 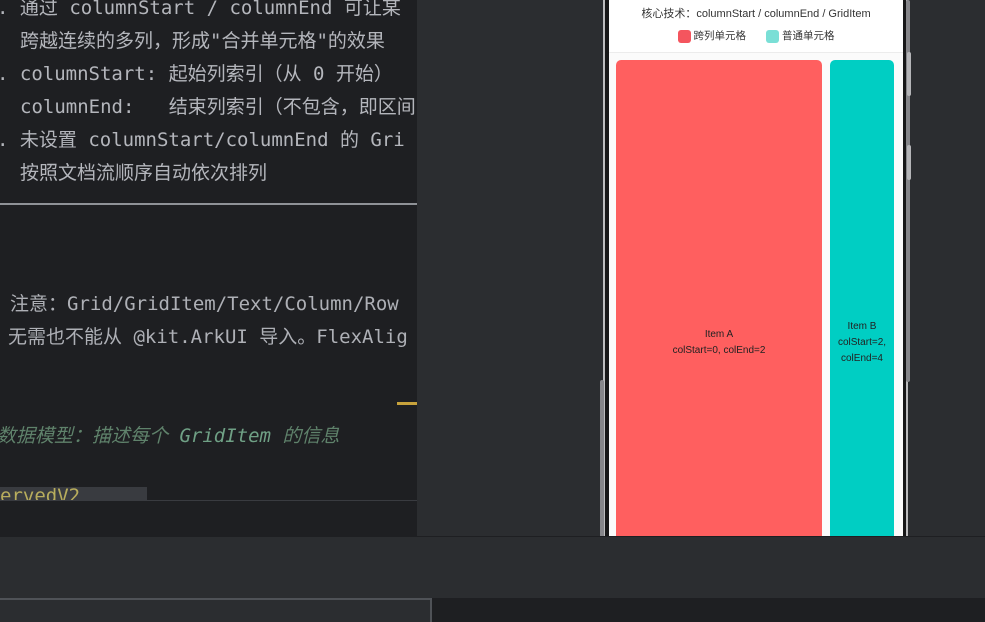 What do you see at coordinates (862, 326) in the screenshot?
I see `grid-item-b-name: Item B` at bounding box center [862, 326].